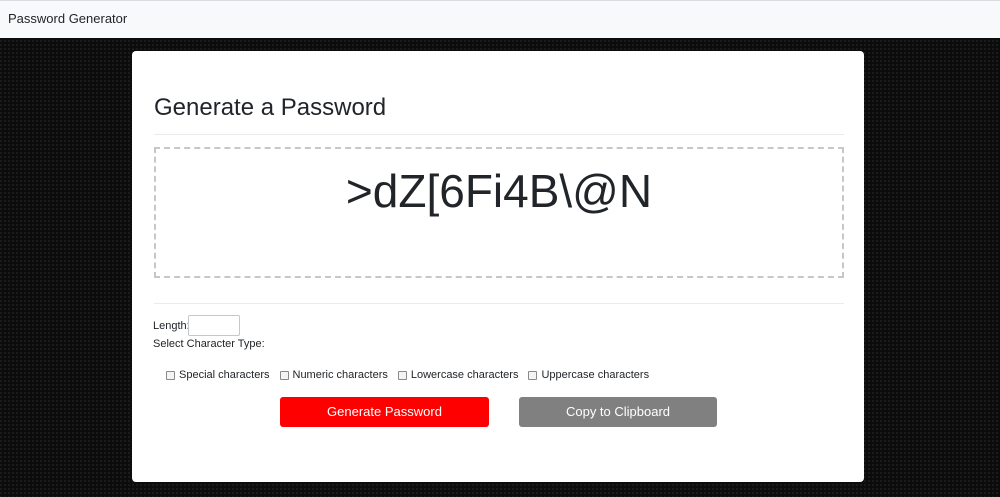  Describe the element at coordinates (224, 375) in the screenshot. I see `special-label: Special characters` at that location.